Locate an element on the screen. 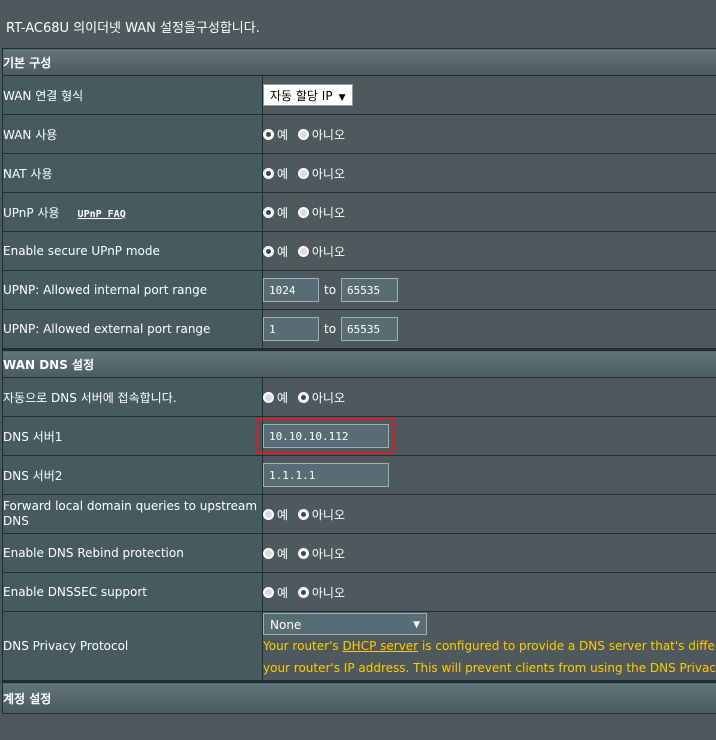 This screenshot has height=740, width=716. internal-port-from-input: 1024 is located at coordinates (291, 290).